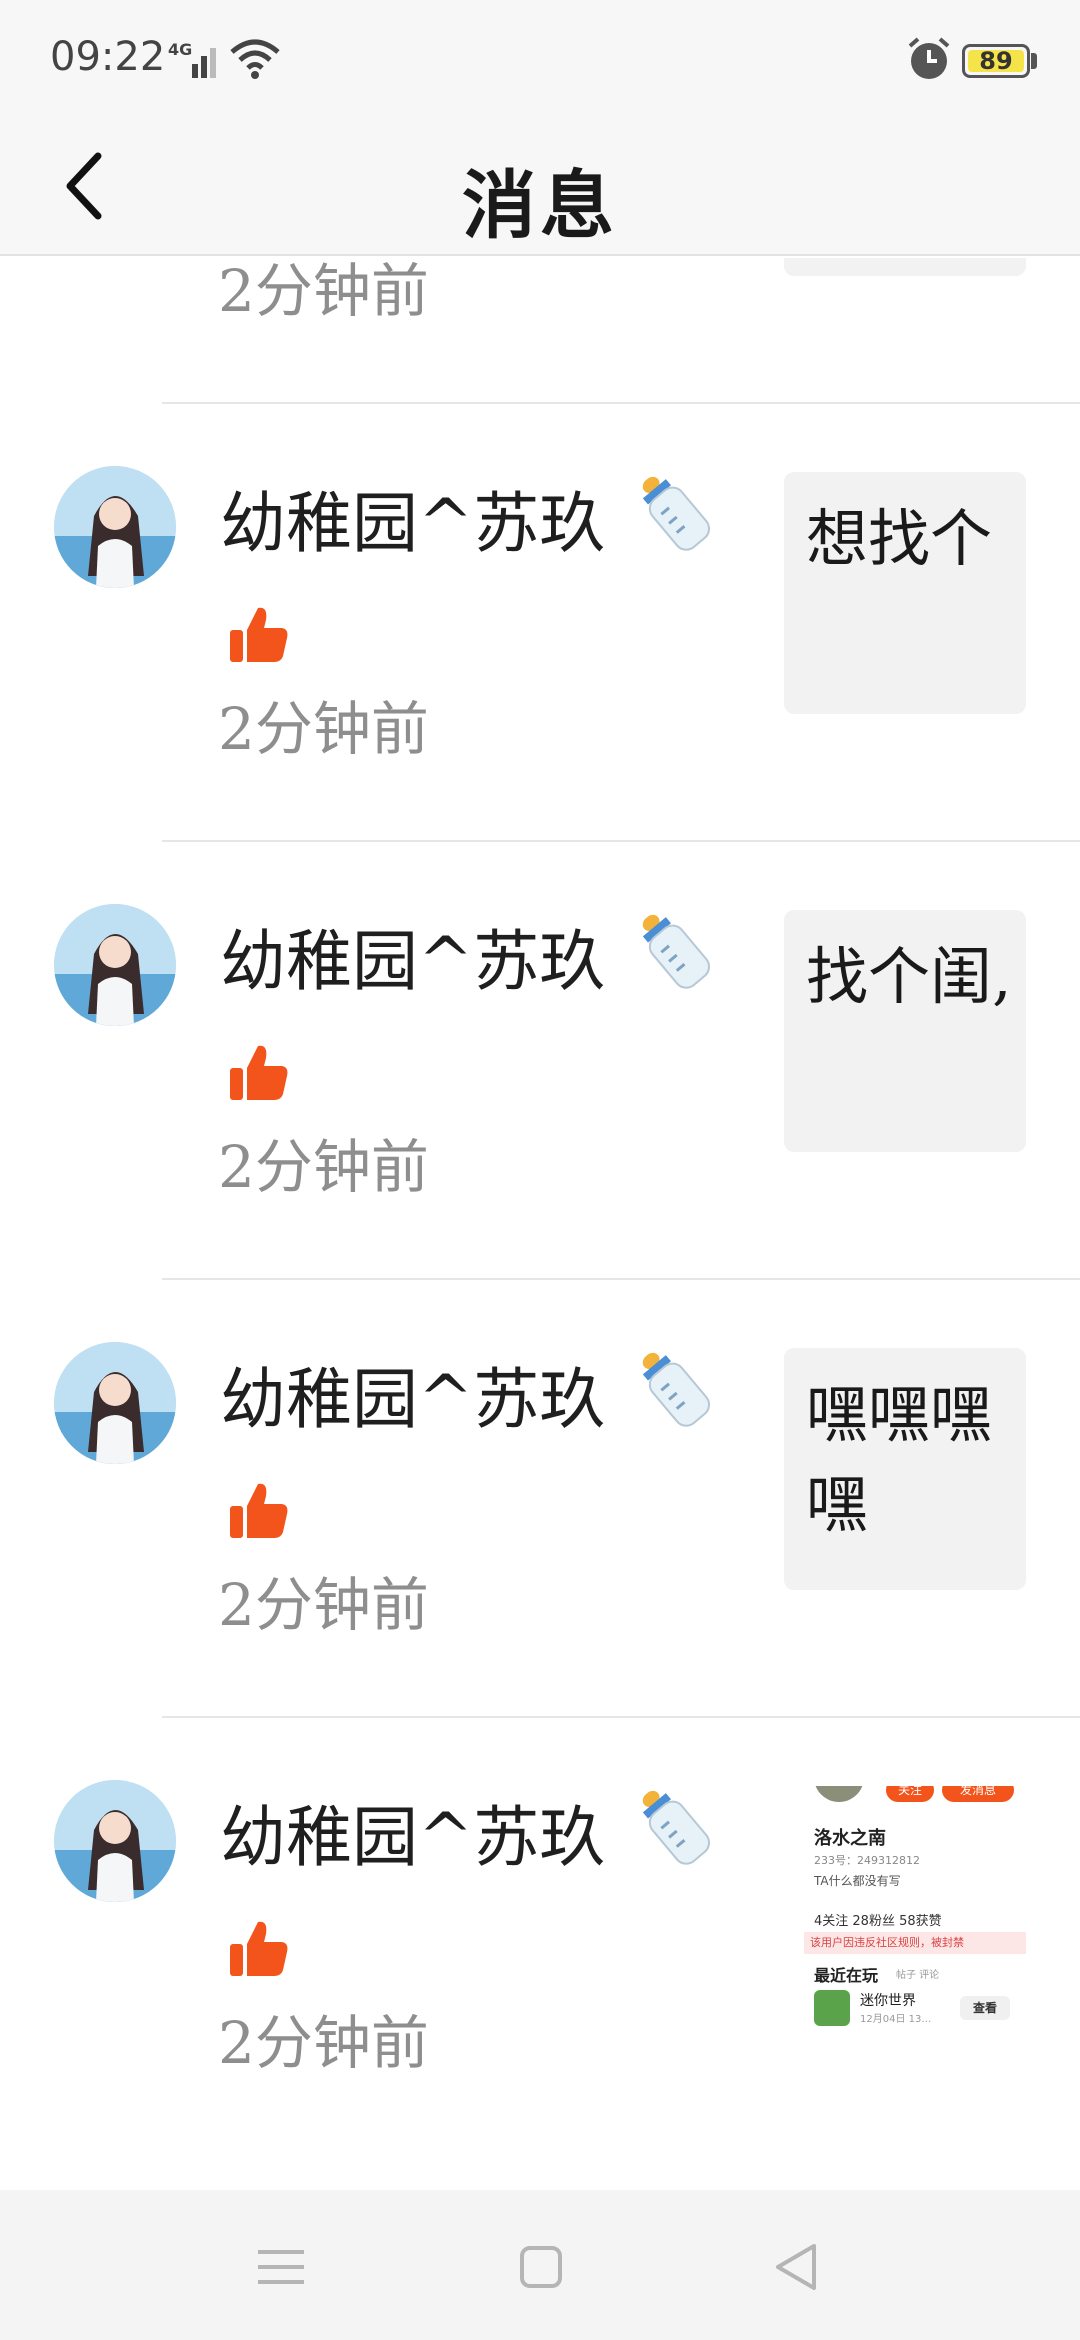 This screenshot has height=2340, width=1080. Describe the element at coordinates (540, 206) in the screenshot. I see `page-title: 消息` at that location.